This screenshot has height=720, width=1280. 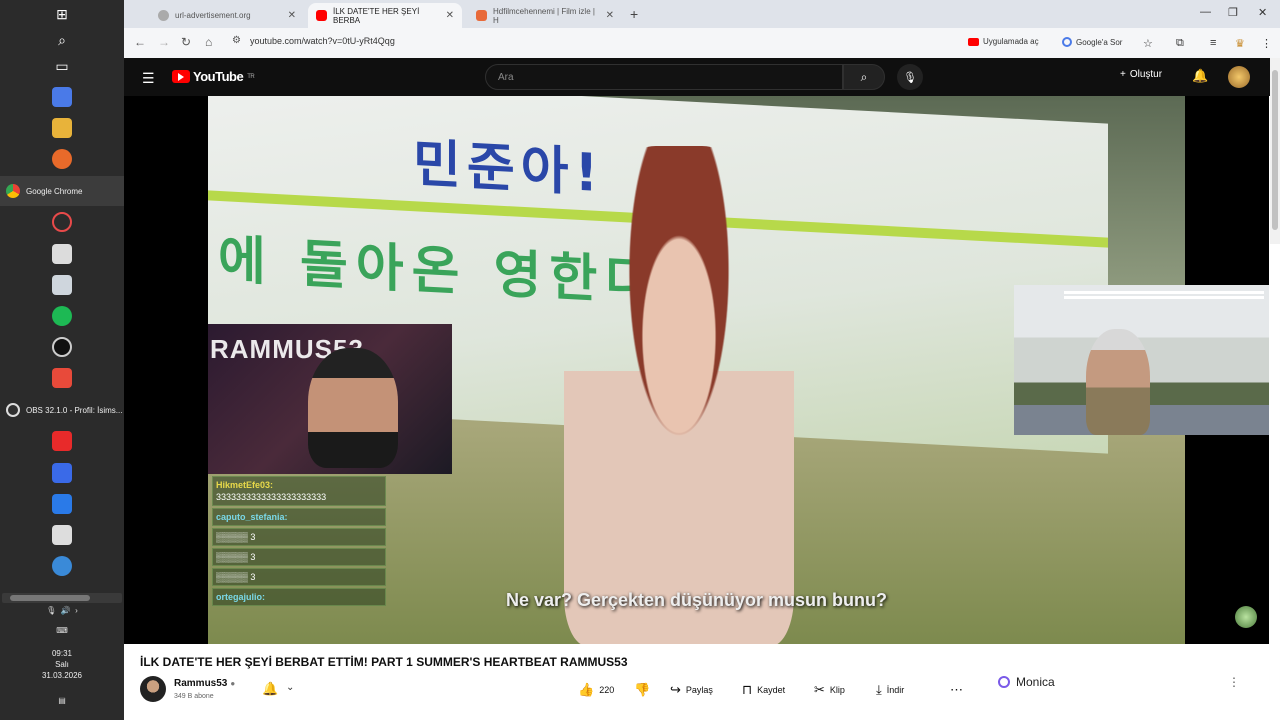 I want to click on ceiling-lights, so click(x=1164, y=295).